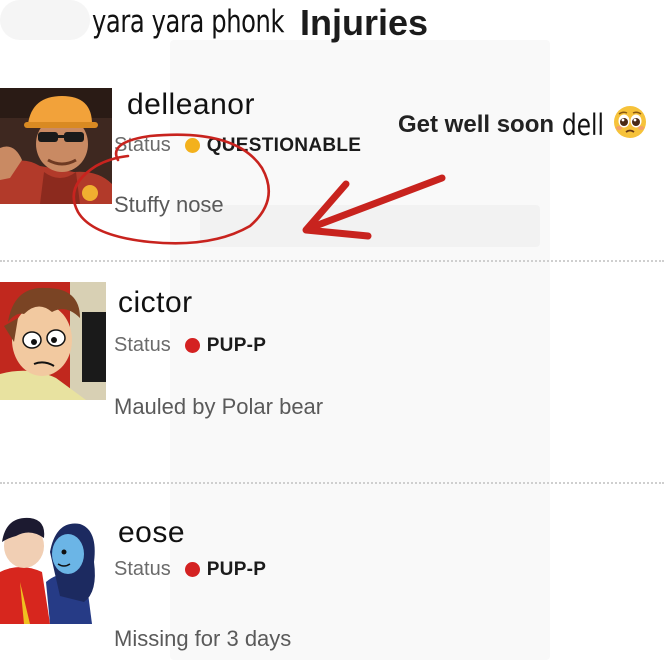 The image size is (664, 663). I want to click on player-name: delleanor, so click(191, 104).